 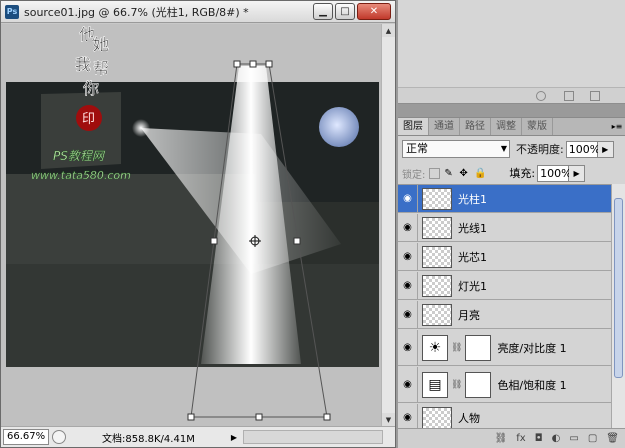 I want to click on maximize-button: □, so click(x=345, y=11).